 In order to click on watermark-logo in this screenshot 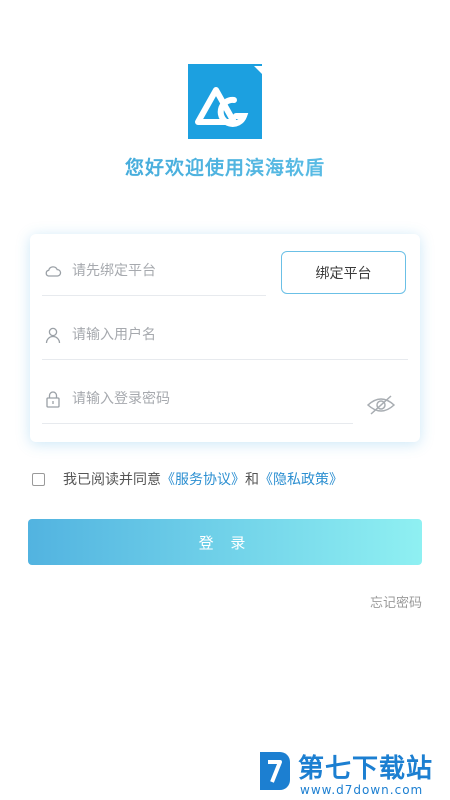, I will do `click(275, 771)`.